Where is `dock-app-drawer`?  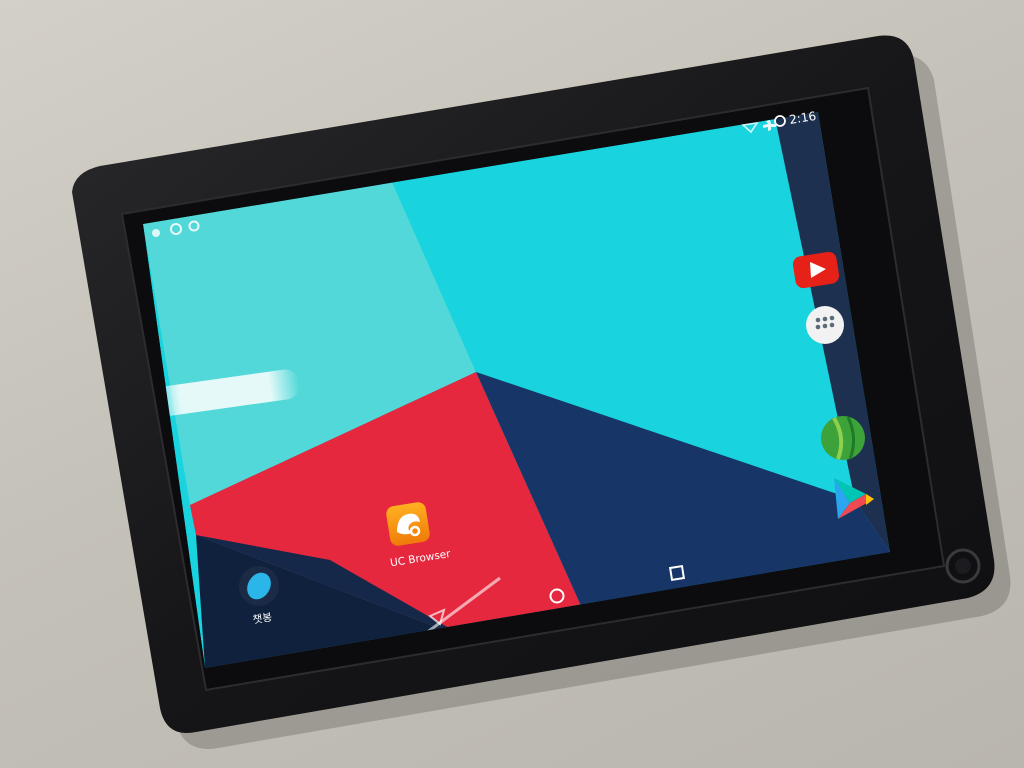 dock-app-drawer is located at coordinates (825, 325).